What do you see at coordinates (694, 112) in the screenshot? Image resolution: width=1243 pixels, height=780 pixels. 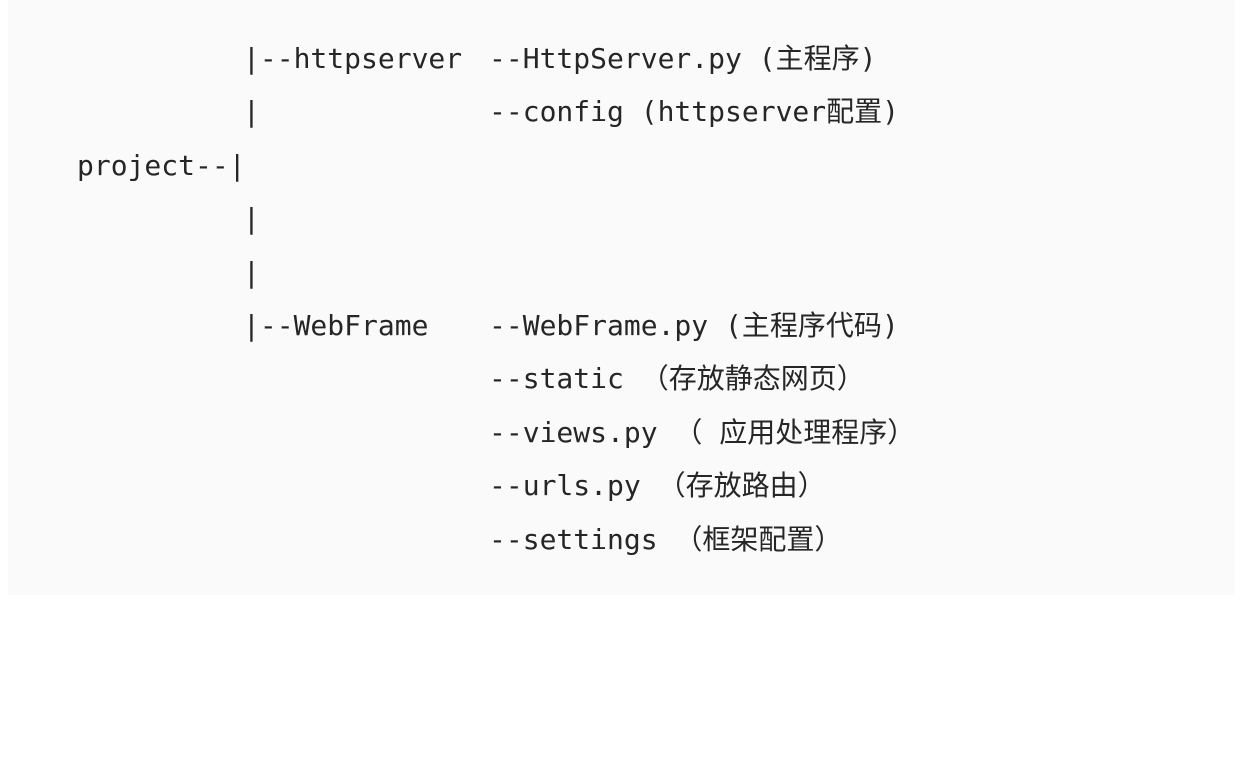 I see `tree-file-entry: --config (httpserver配置)` at bounding box center [694, 112].